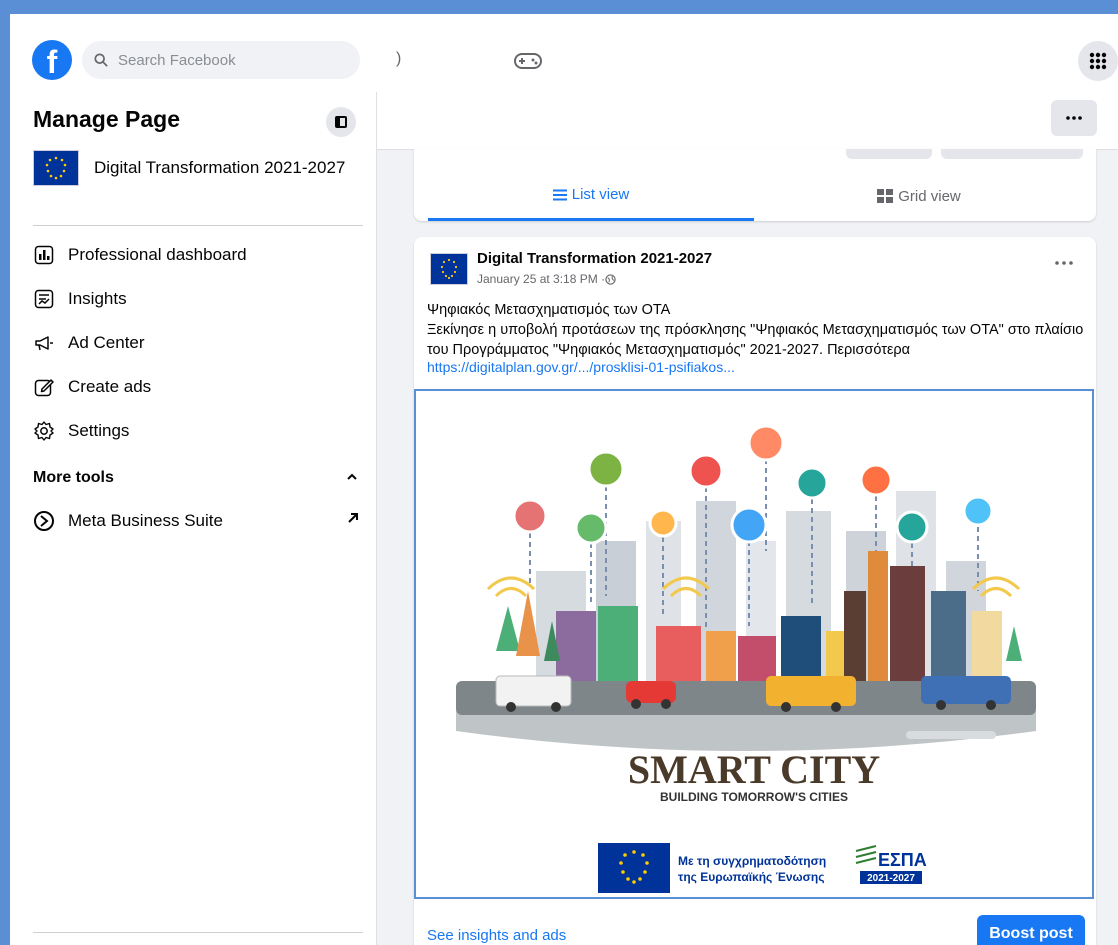 The height and width of the screenshot is (945, 1118). What do you see at coordinates (496, 935) in the screenshot?
I see `see-insights-link: See insights and ads` at bounding box center [496, 935].